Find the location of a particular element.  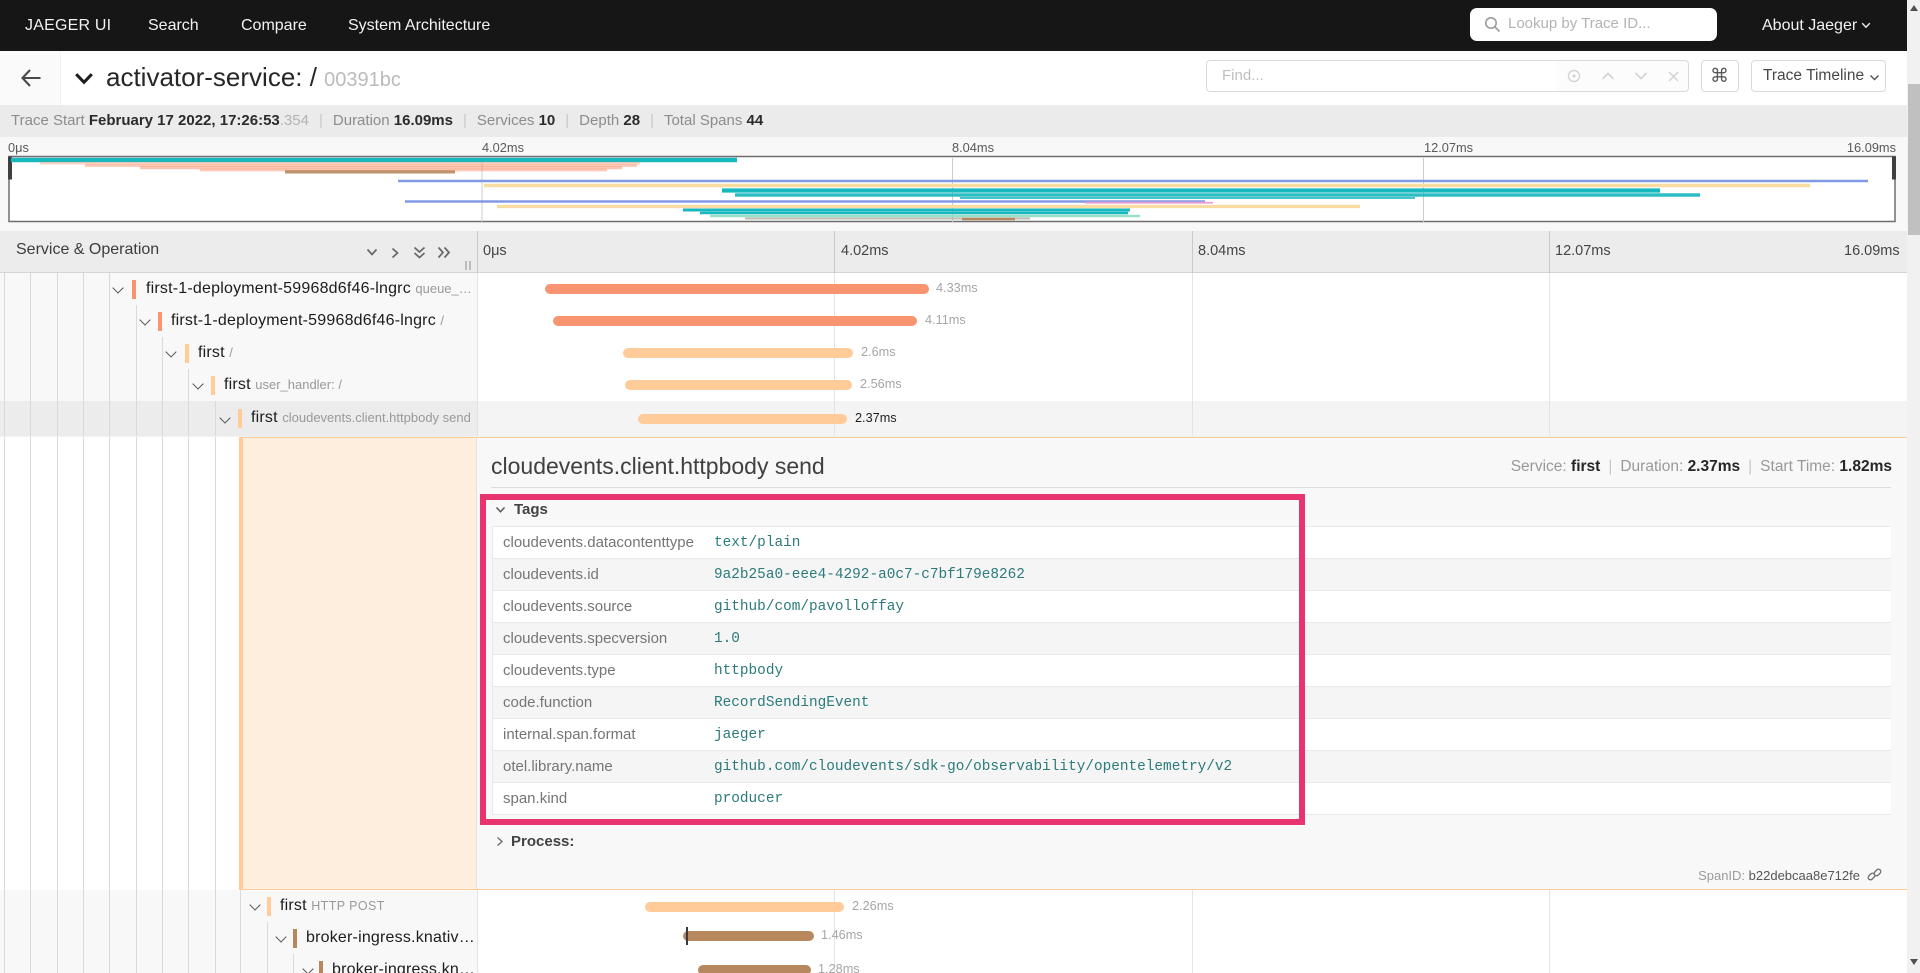

svg-text: 12.07ms is located at coordinates (1448, 147).